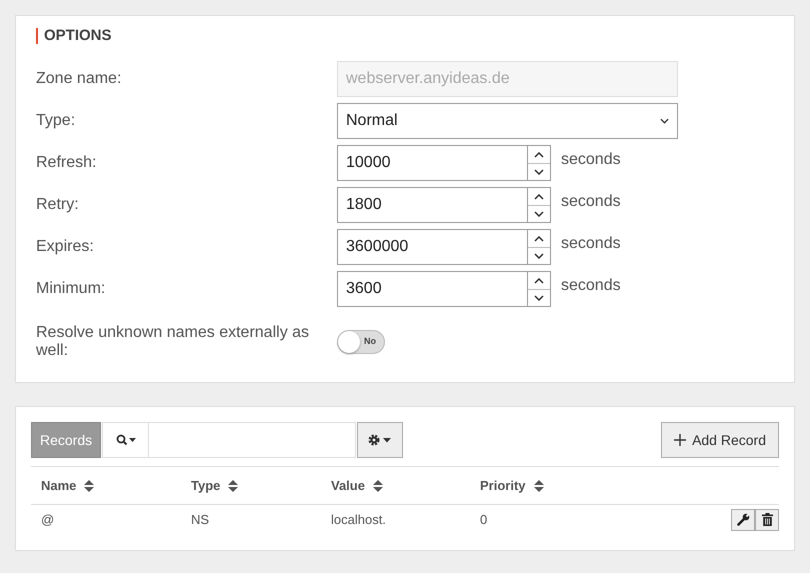 The width and height of the screenshot is (810, 573). I want to click on field-label: Minimum:, so click(71, 289).